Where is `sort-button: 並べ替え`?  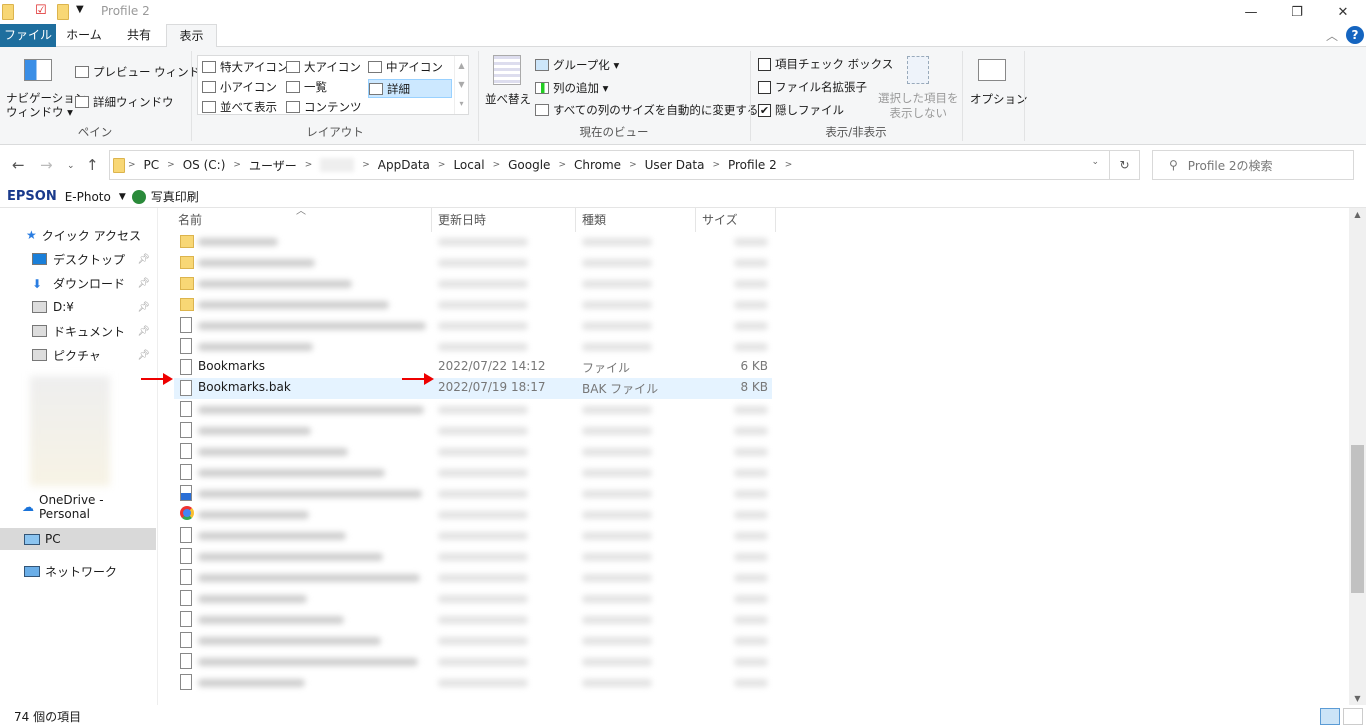 sort-button: 並べ替え is located at coordinates (508, 99).